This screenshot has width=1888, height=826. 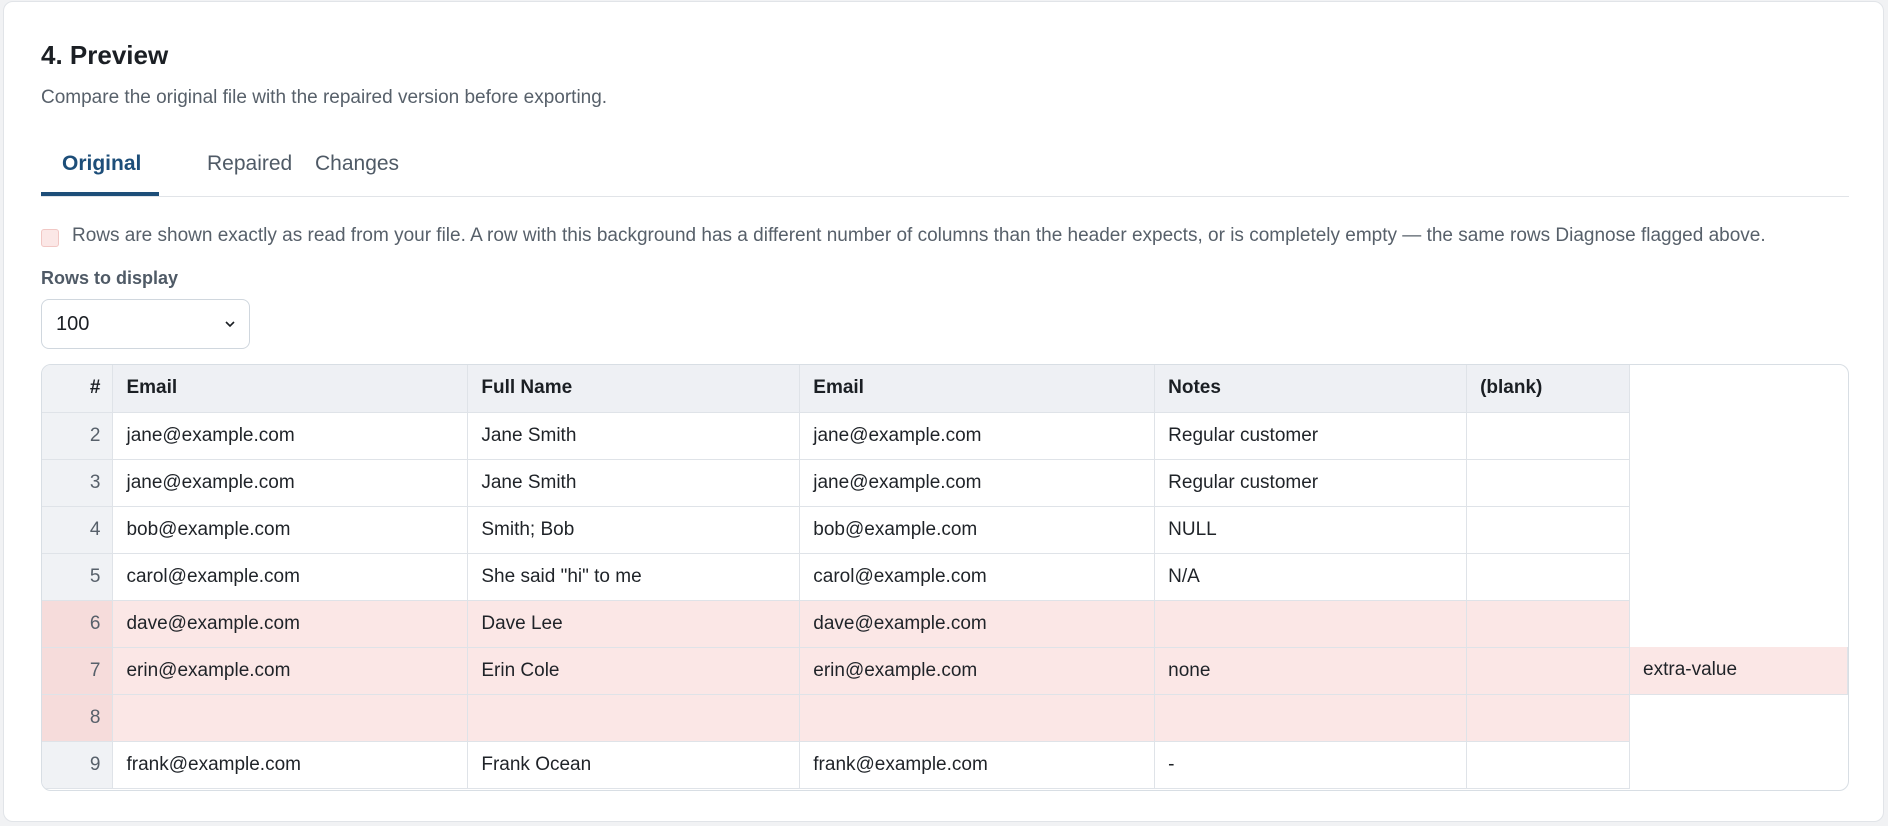 What do you see at coordinates (78, 577) in the screenshot?
I see `row-number-cell: 5` at bounding box center [78, 577].